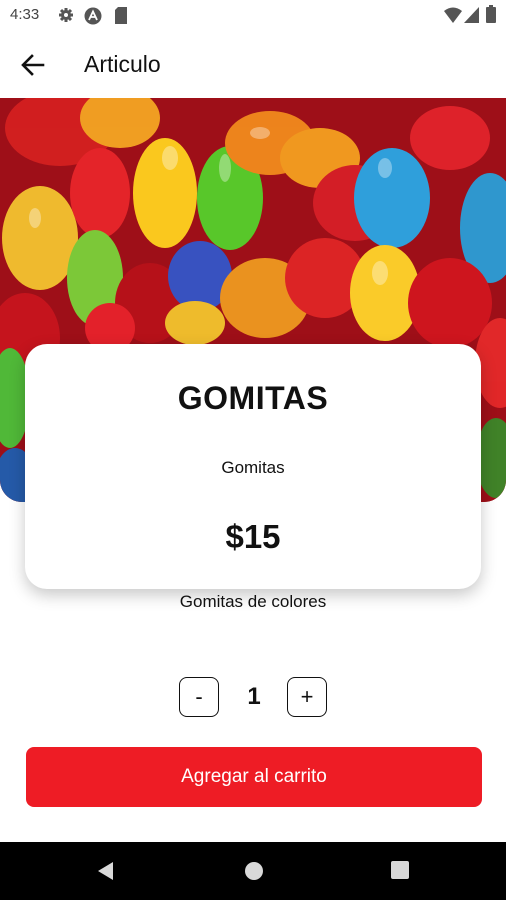  Describe the element at coordinates (253, 536) in the screenshot. I see `product-price: $15` at that location.